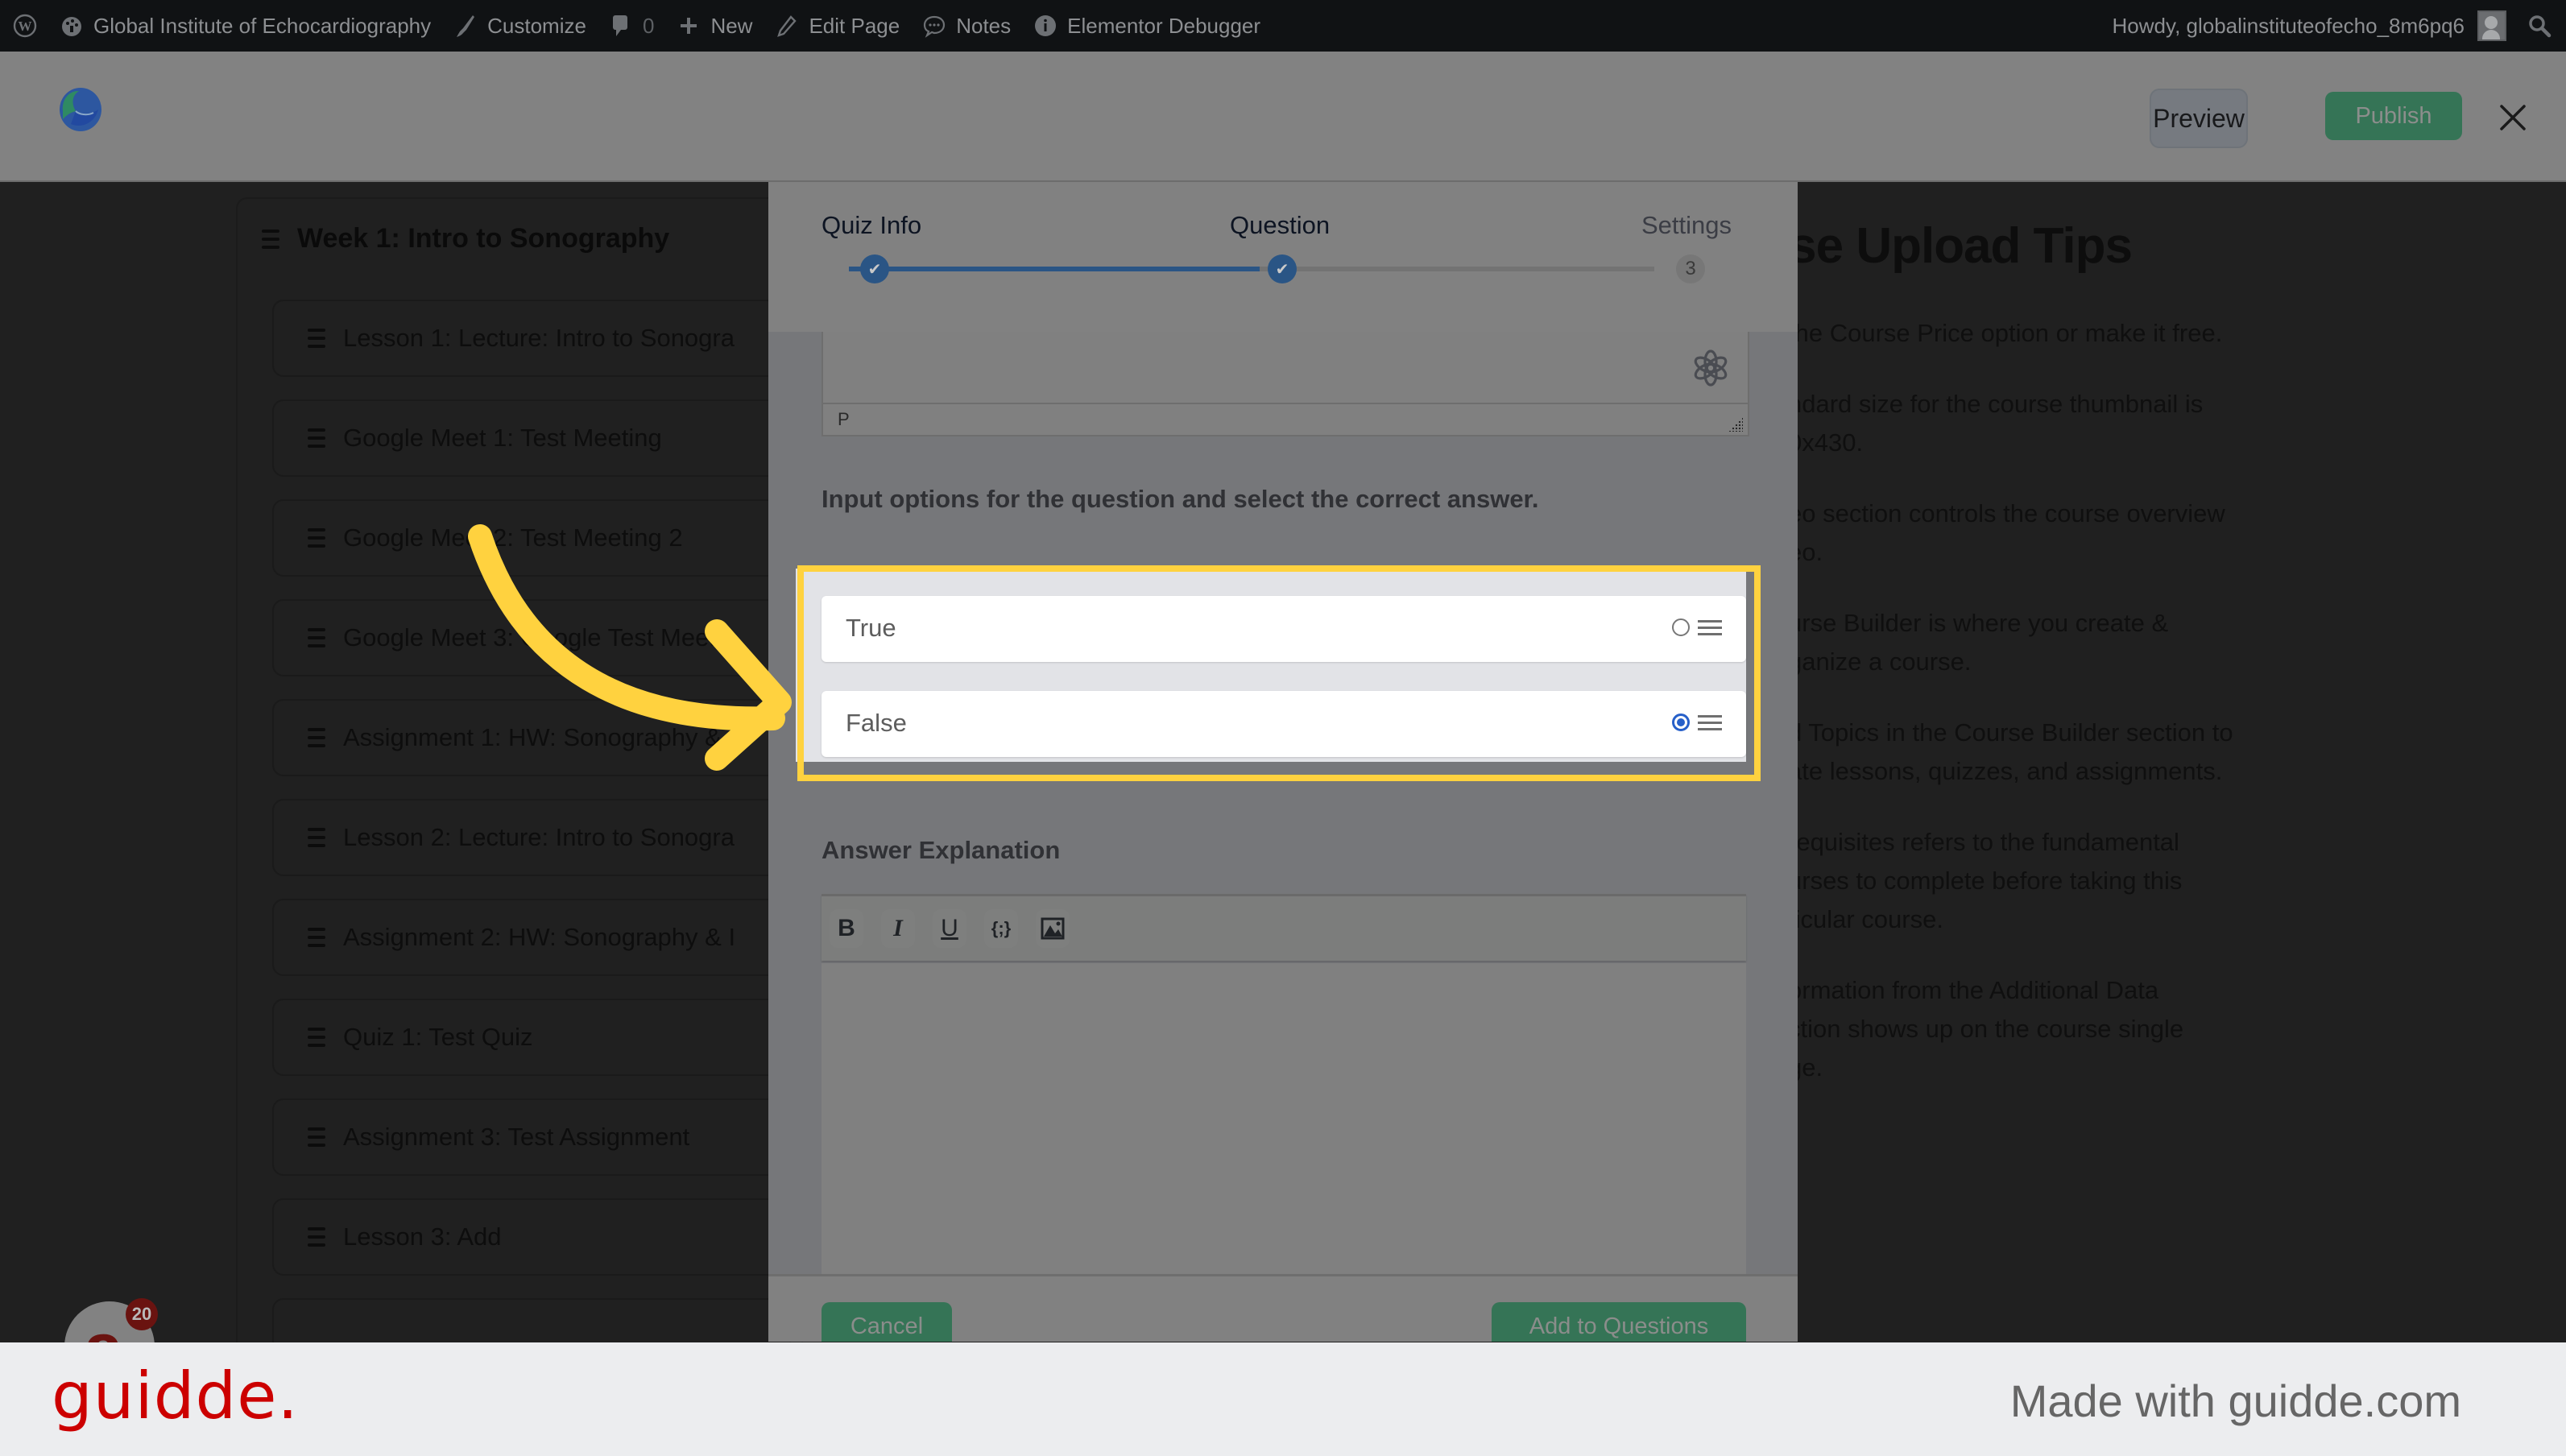  I want to click on notes-link: Notes, so click(966, 27).